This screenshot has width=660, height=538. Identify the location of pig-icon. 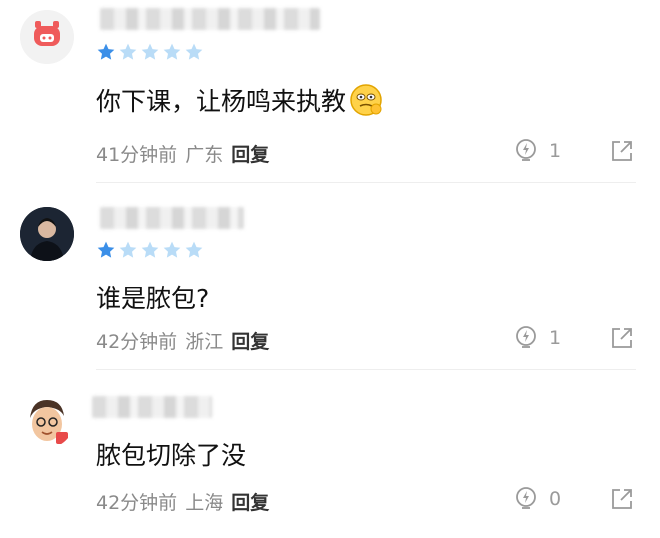
(47, 37).